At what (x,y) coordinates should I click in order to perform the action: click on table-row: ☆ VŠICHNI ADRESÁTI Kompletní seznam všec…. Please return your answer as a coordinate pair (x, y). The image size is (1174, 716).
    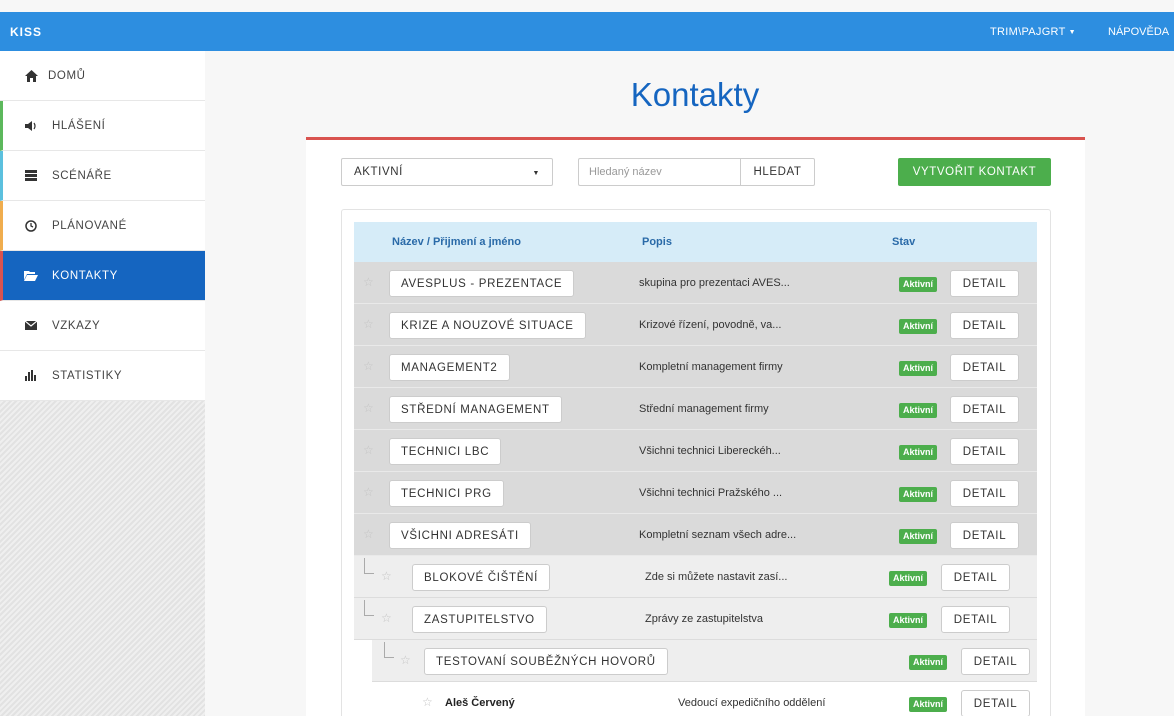
    Looking at the image, I should click on (695, 535).